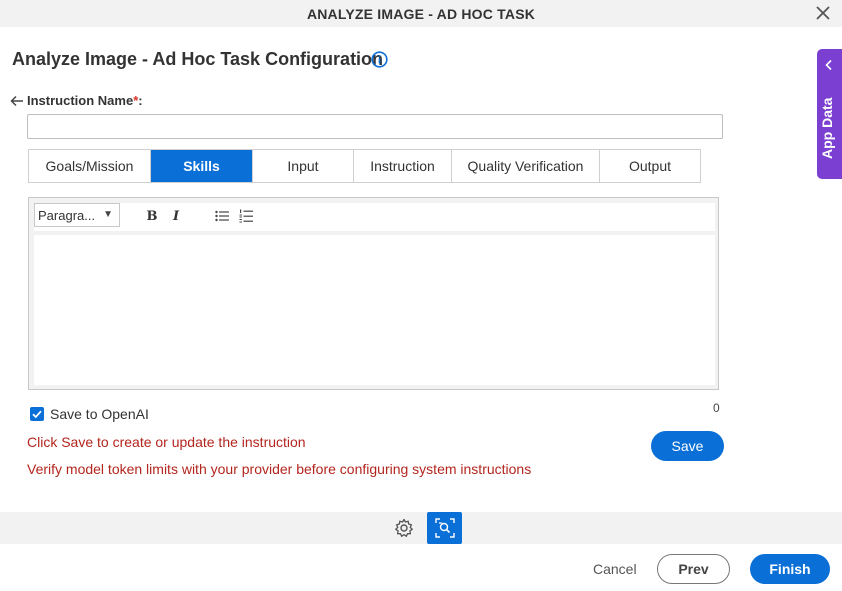 The width and height of the screenshot is (842, 591). What do you see at coordinates (379, 59) in the screenshot?
I see `info-icon` at bounding box center [379, 59].